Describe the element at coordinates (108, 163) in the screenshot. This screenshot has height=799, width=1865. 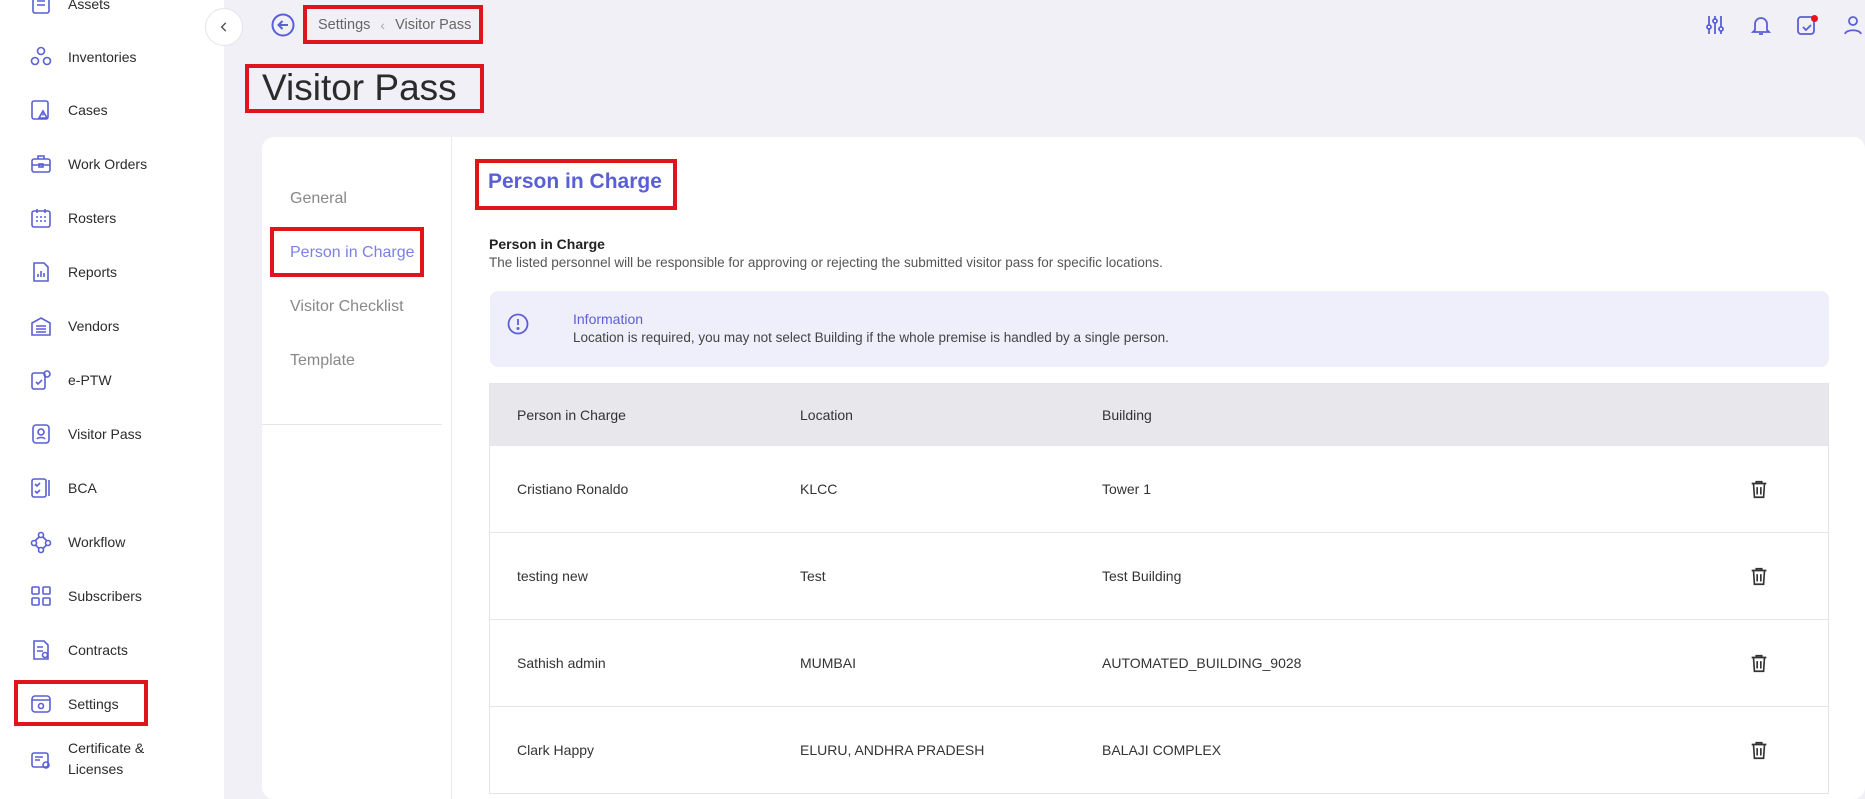
I see `sidebar-item-label: Work Orders` at that location.